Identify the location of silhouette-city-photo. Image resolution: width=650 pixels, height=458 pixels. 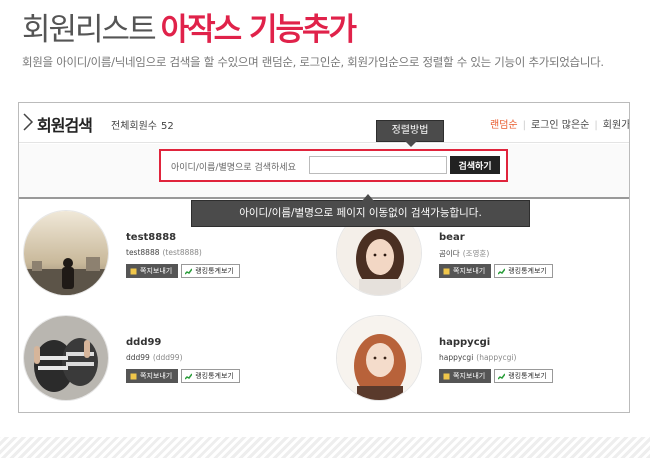
(66, 253).